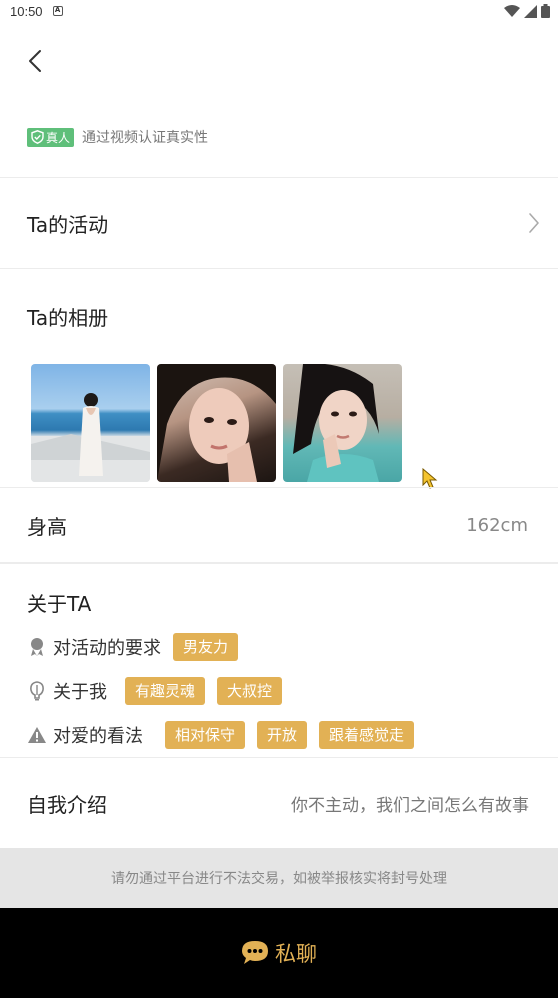 This screenshot has height=998, width=558. What do you see at coordinates (98, 736) in the screenshot?
I see `about-row-label: 对爱的看法` at bounding box center [98, 736].